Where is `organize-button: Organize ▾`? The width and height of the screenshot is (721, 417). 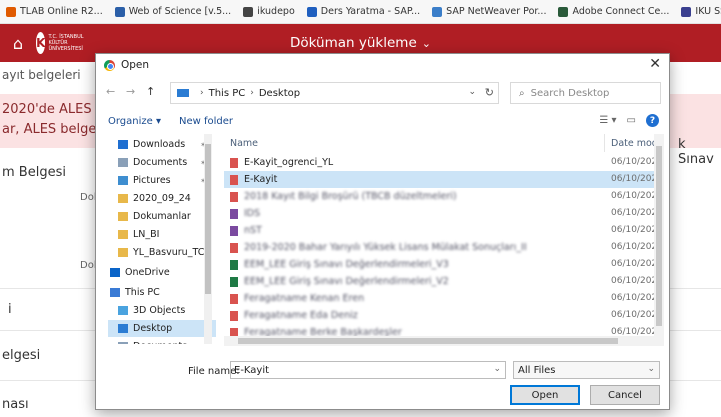
organize-button: Organize ▾ is located at coordinates (134, 121).